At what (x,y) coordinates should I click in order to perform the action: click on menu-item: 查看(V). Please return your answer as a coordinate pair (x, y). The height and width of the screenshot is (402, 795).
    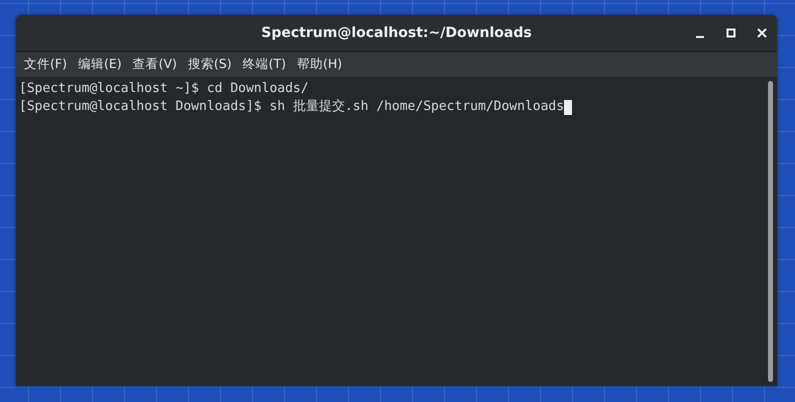
    Looking at the image, I should click on (154, 64).